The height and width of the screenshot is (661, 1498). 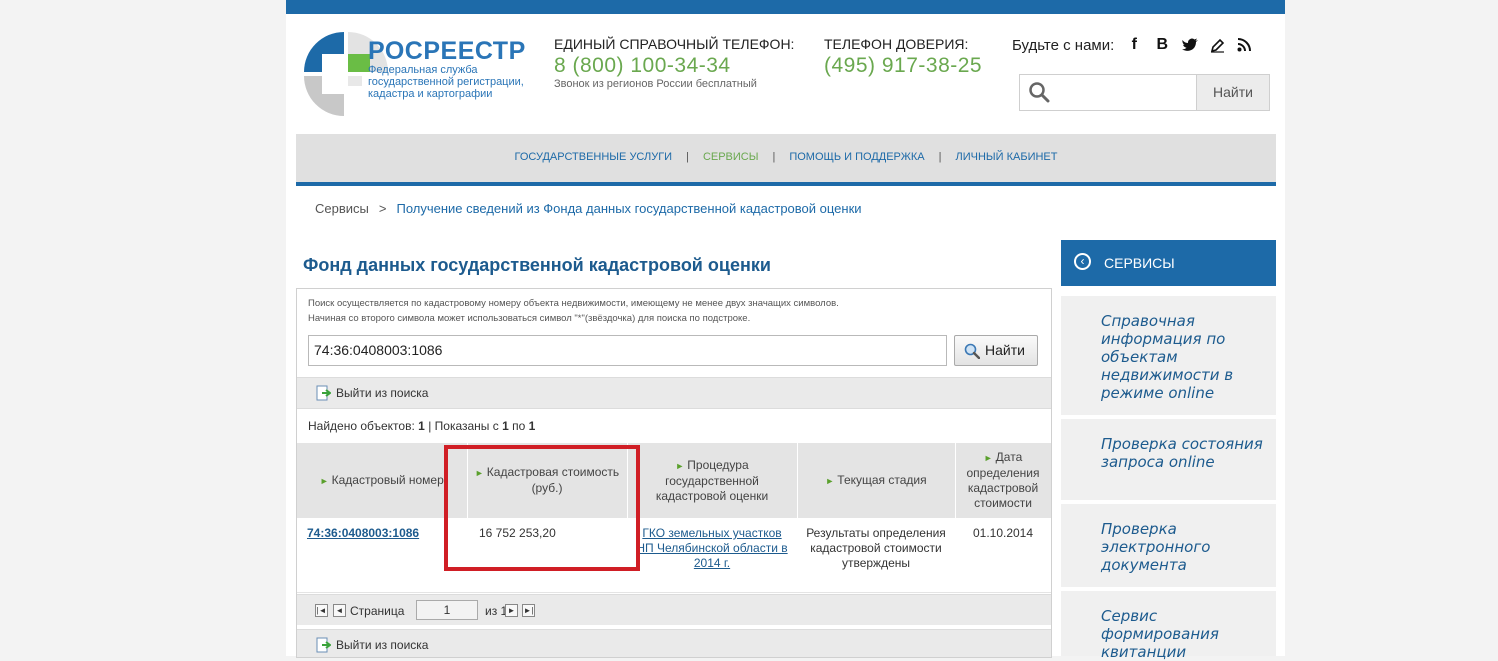 I want to click on shown-to: 1, so click(x=532, y=426).